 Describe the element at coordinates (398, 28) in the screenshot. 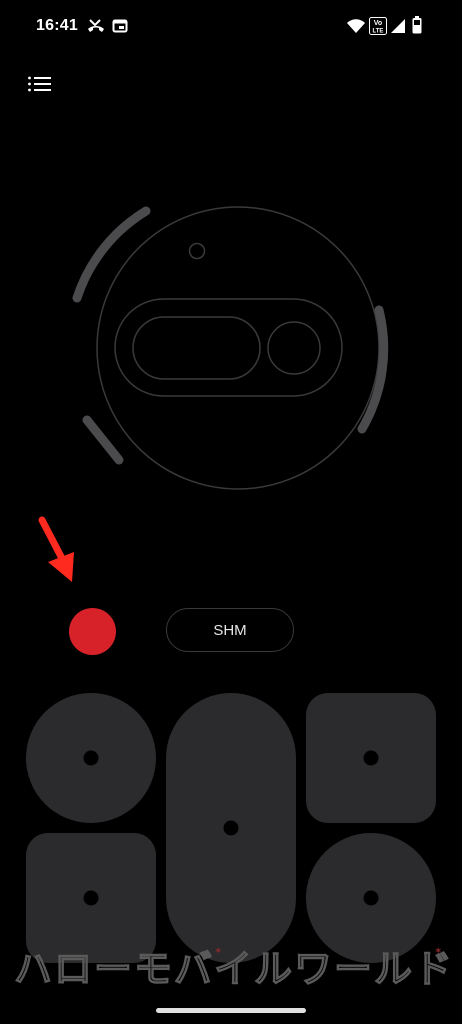

I see `cell-signal-icon` at that location.